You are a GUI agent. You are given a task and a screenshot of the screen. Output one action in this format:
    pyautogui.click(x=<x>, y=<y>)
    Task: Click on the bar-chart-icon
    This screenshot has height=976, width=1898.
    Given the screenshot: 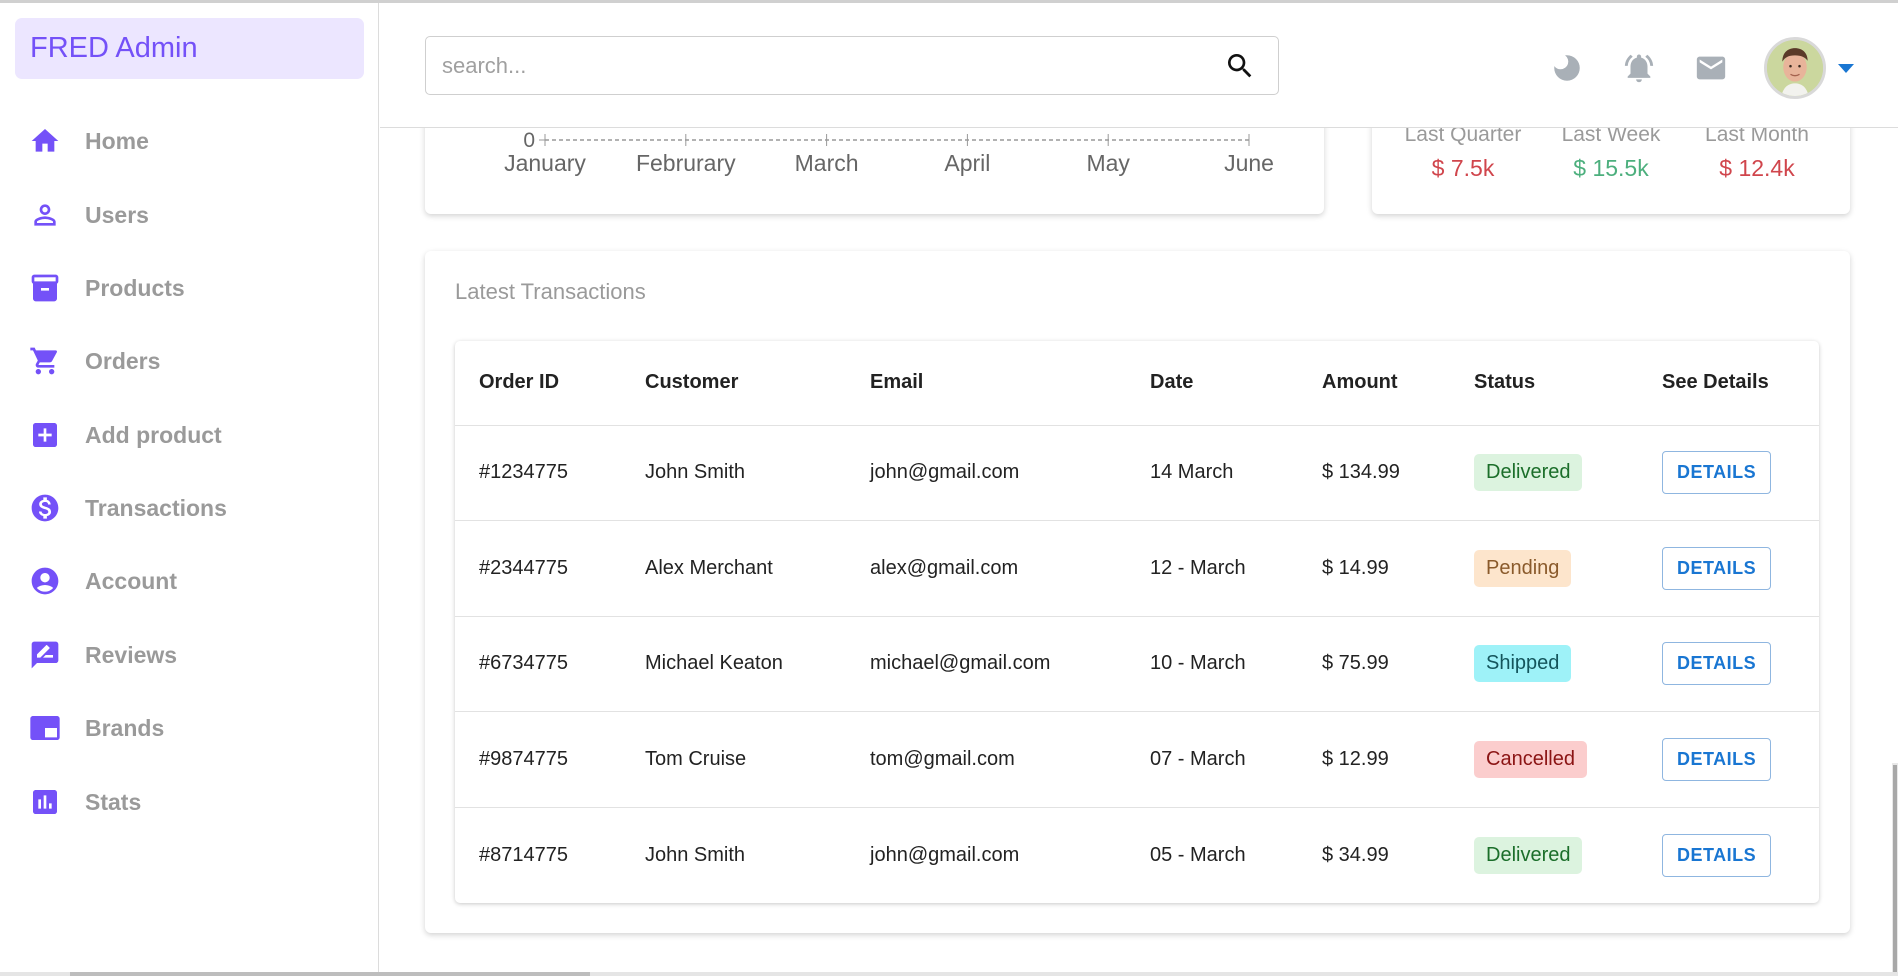 What is the action you would take?
    pyautogui.click(x=44, y=802)
    